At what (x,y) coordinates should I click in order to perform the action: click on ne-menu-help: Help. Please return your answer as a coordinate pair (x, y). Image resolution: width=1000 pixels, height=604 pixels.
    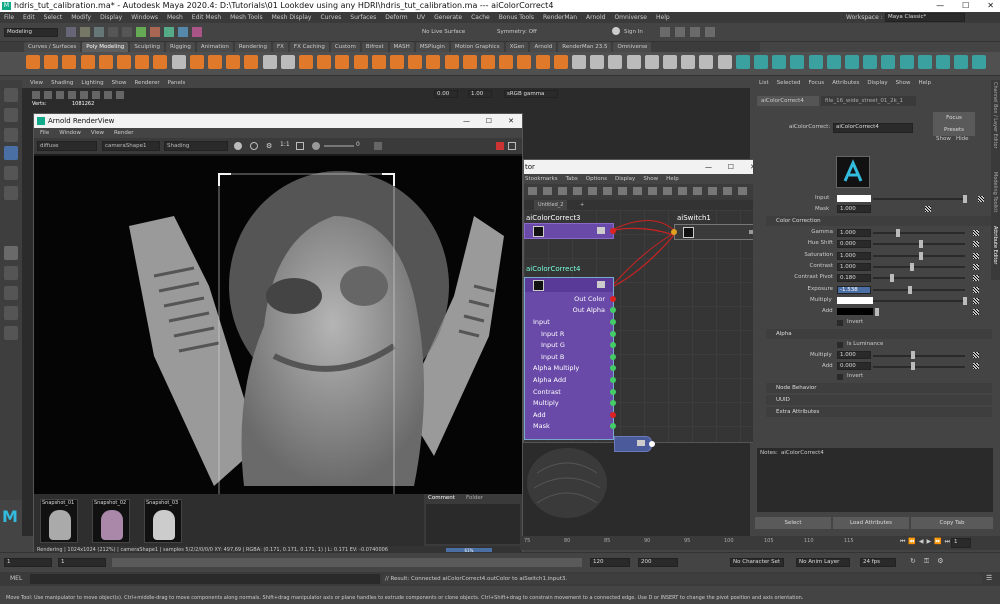
    Looking at the image, I should click on (672, 179).